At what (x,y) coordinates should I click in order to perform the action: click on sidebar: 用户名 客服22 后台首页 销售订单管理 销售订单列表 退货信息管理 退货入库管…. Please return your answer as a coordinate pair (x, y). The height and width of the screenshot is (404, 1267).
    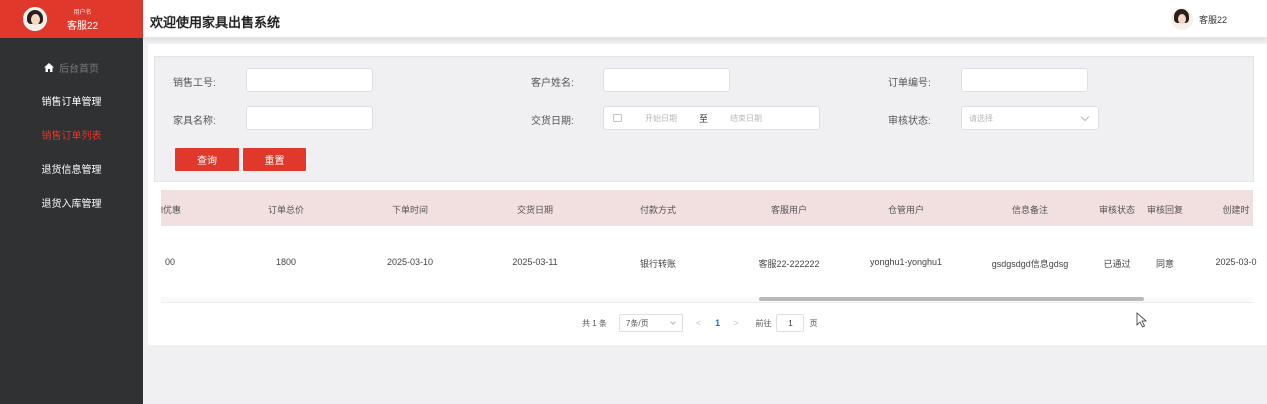
    Looking at the image, I should click on (71, 202).